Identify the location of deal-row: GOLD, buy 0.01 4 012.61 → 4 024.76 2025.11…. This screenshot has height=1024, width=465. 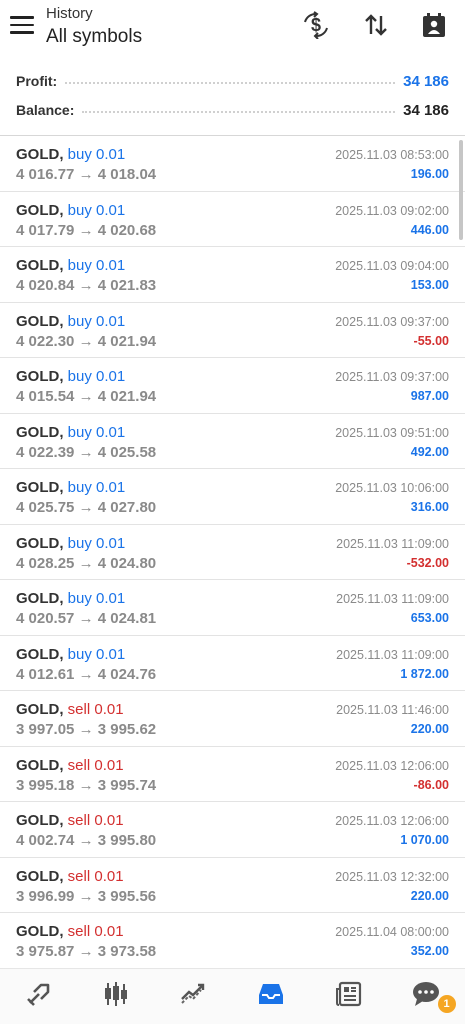
(232, 663).